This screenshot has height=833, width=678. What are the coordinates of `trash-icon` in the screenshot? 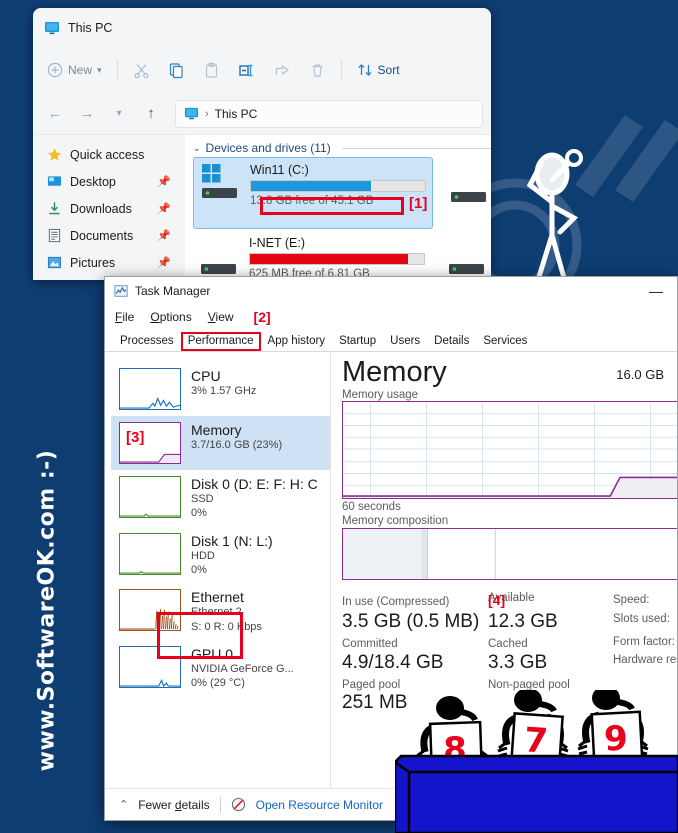 It's located at (317, 70).